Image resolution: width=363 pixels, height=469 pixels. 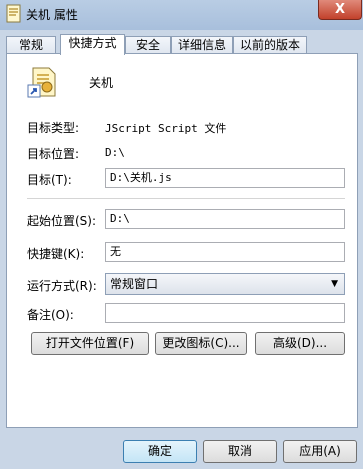 I want to click on start-in-label: 起始位置(S):, so click(x=62, y=221).